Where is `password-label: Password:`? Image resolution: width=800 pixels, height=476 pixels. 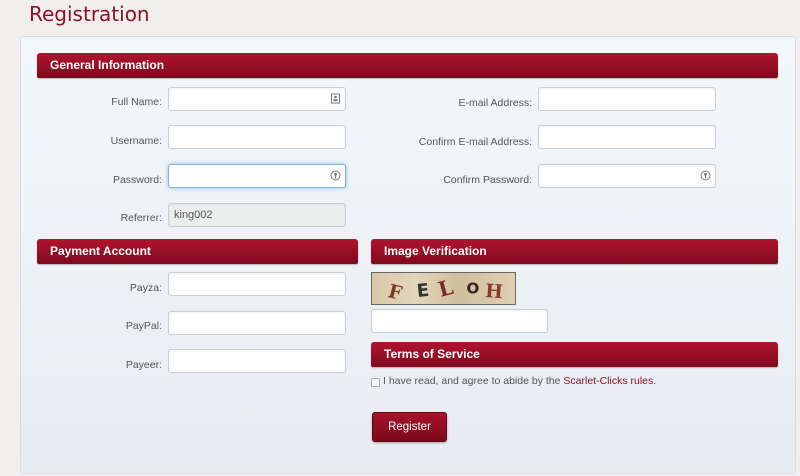
password-label: Password: is located at coordinates (137, 180).